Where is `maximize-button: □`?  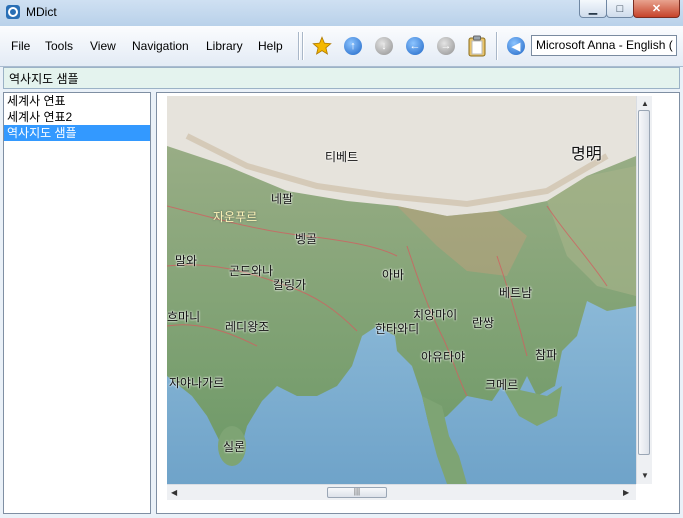
maximize-button: □ is located at coordinates (620, 9).